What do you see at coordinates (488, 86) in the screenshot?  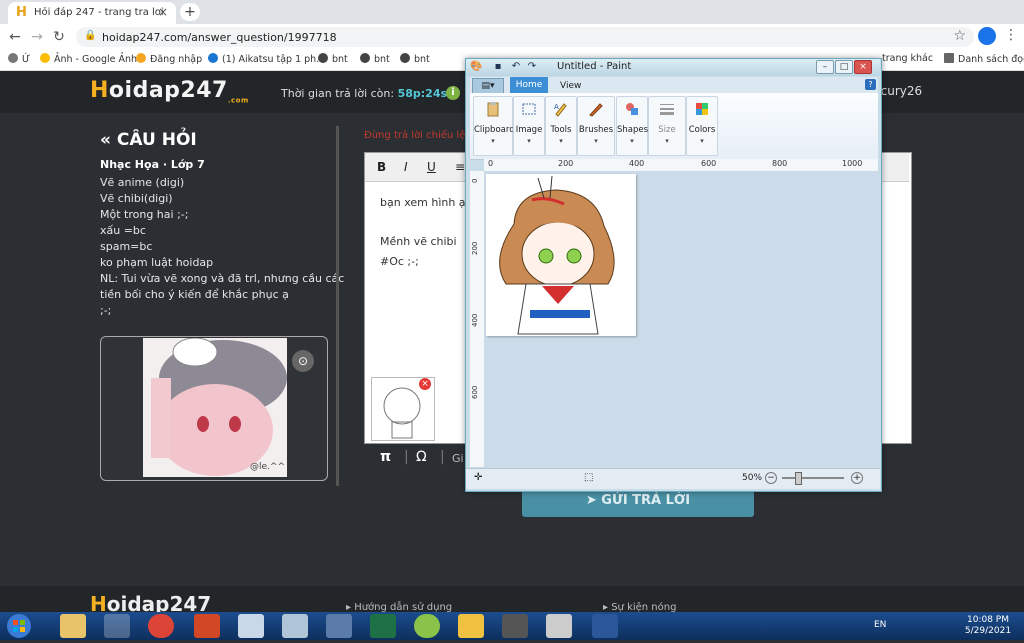 I see `paint-file-menu: ▤▾` at bounding box center [488, 86].